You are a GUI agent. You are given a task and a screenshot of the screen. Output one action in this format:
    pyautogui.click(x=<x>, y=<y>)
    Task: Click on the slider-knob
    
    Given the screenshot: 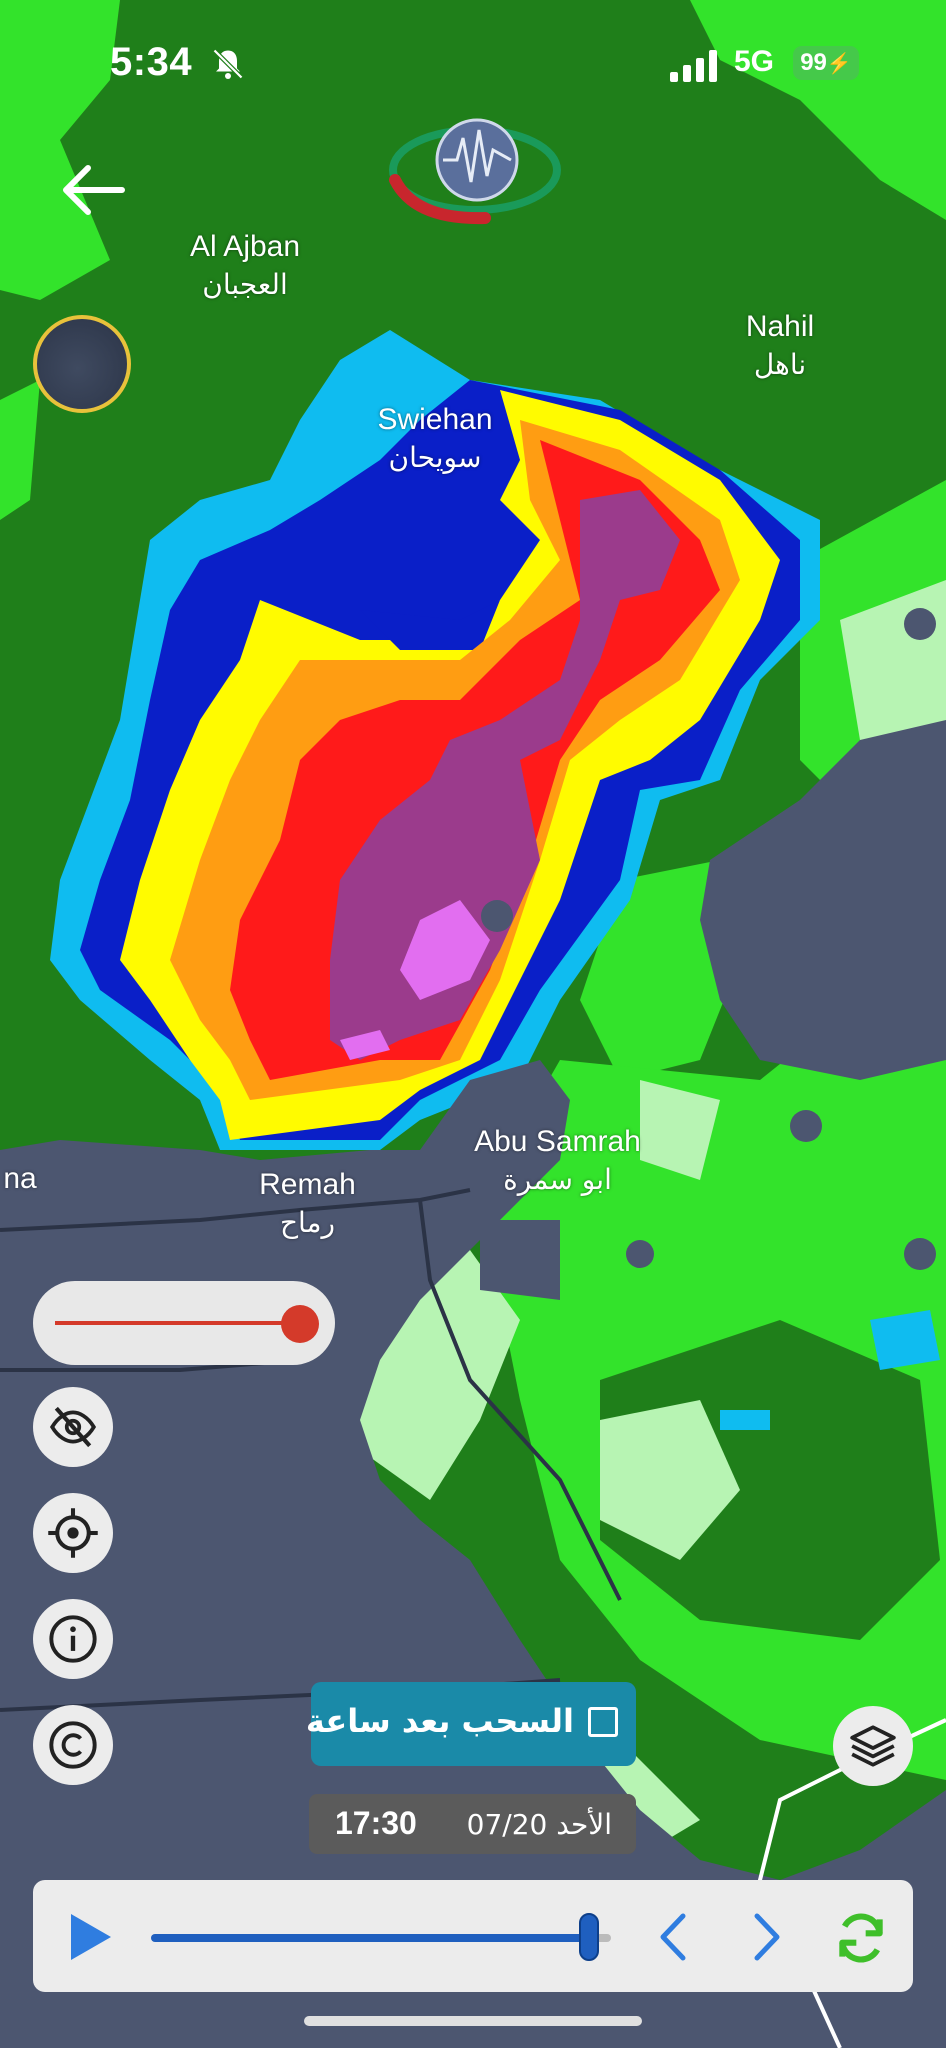 What is the action you would take?
    pyautogui.click(x=300, y=1324)
    